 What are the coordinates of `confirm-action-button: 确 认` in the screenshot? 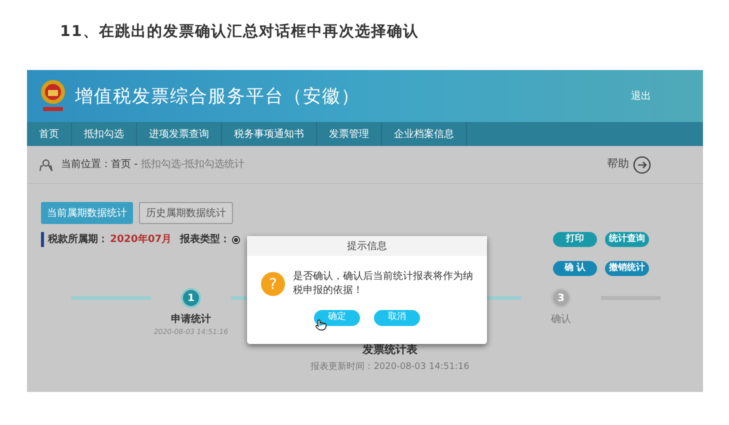 It's located at (575, 268).